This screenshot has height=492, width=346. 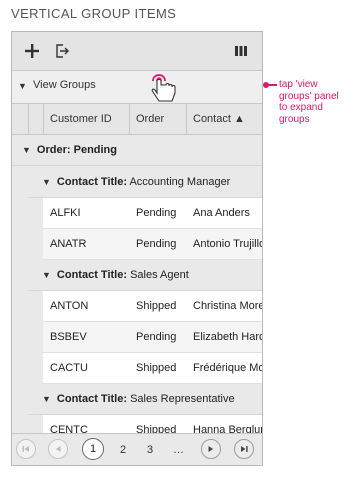 What do you see at coordinates (69, 306) in the screenshot?
I see `cell-customer-id: ANTON` at bounding box center [69, 306].